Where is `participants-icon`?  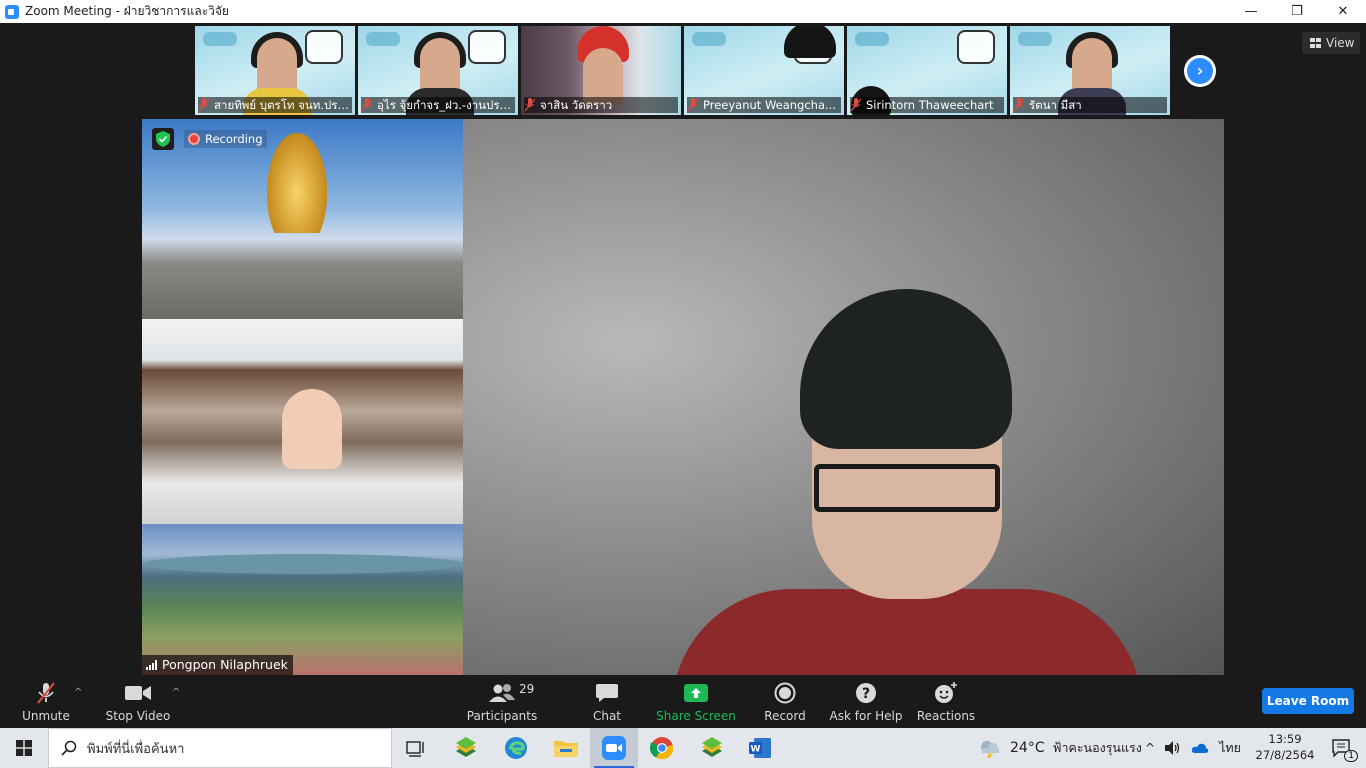 participants-icon is located at coordinates (502, 693).